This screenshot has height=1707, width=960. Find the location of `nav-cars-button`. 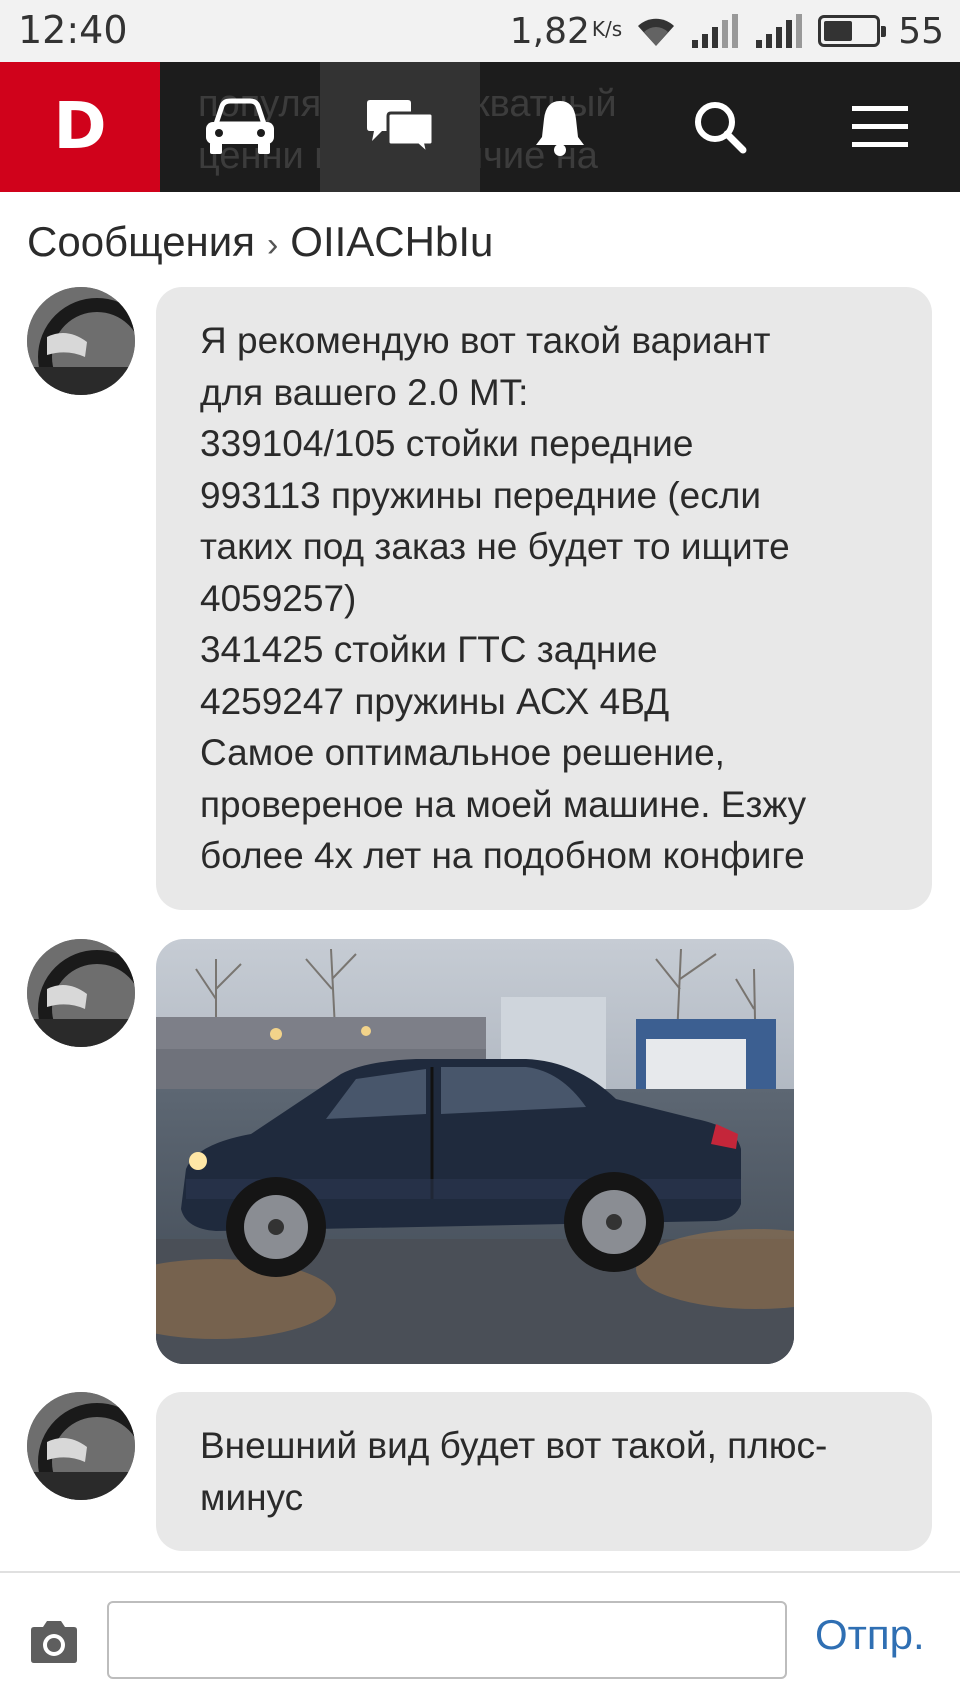

nav-cars-button is located at coordinates (240, 127).